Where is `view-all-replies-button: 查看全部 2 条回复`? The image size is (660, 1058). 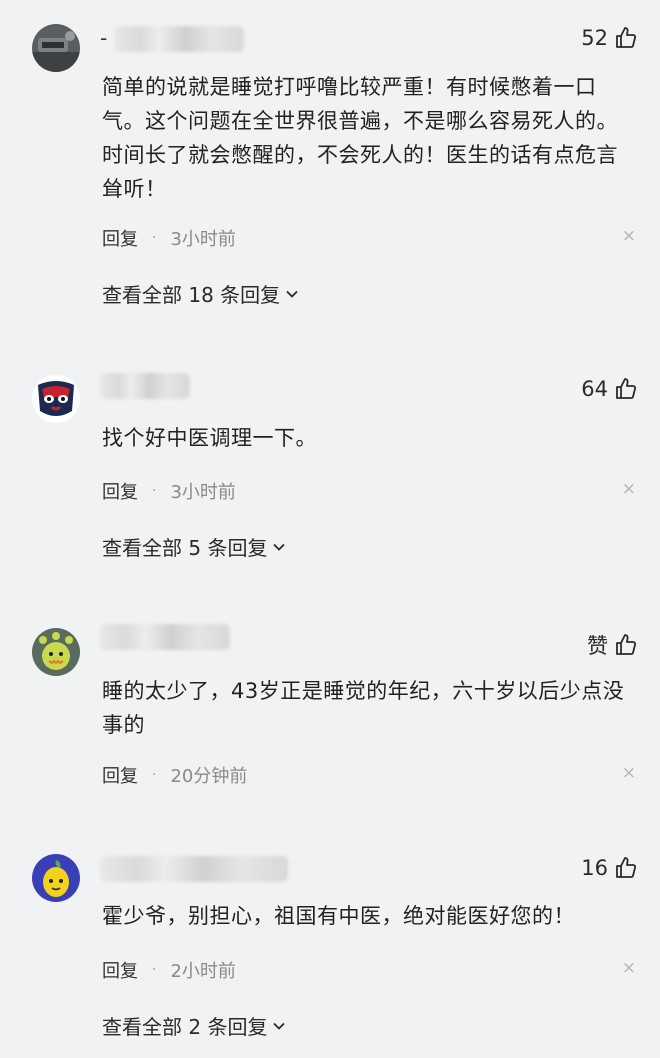 view-all-replies-button: 查看全部 2 条回复 is located at coordinates (194, 1025).